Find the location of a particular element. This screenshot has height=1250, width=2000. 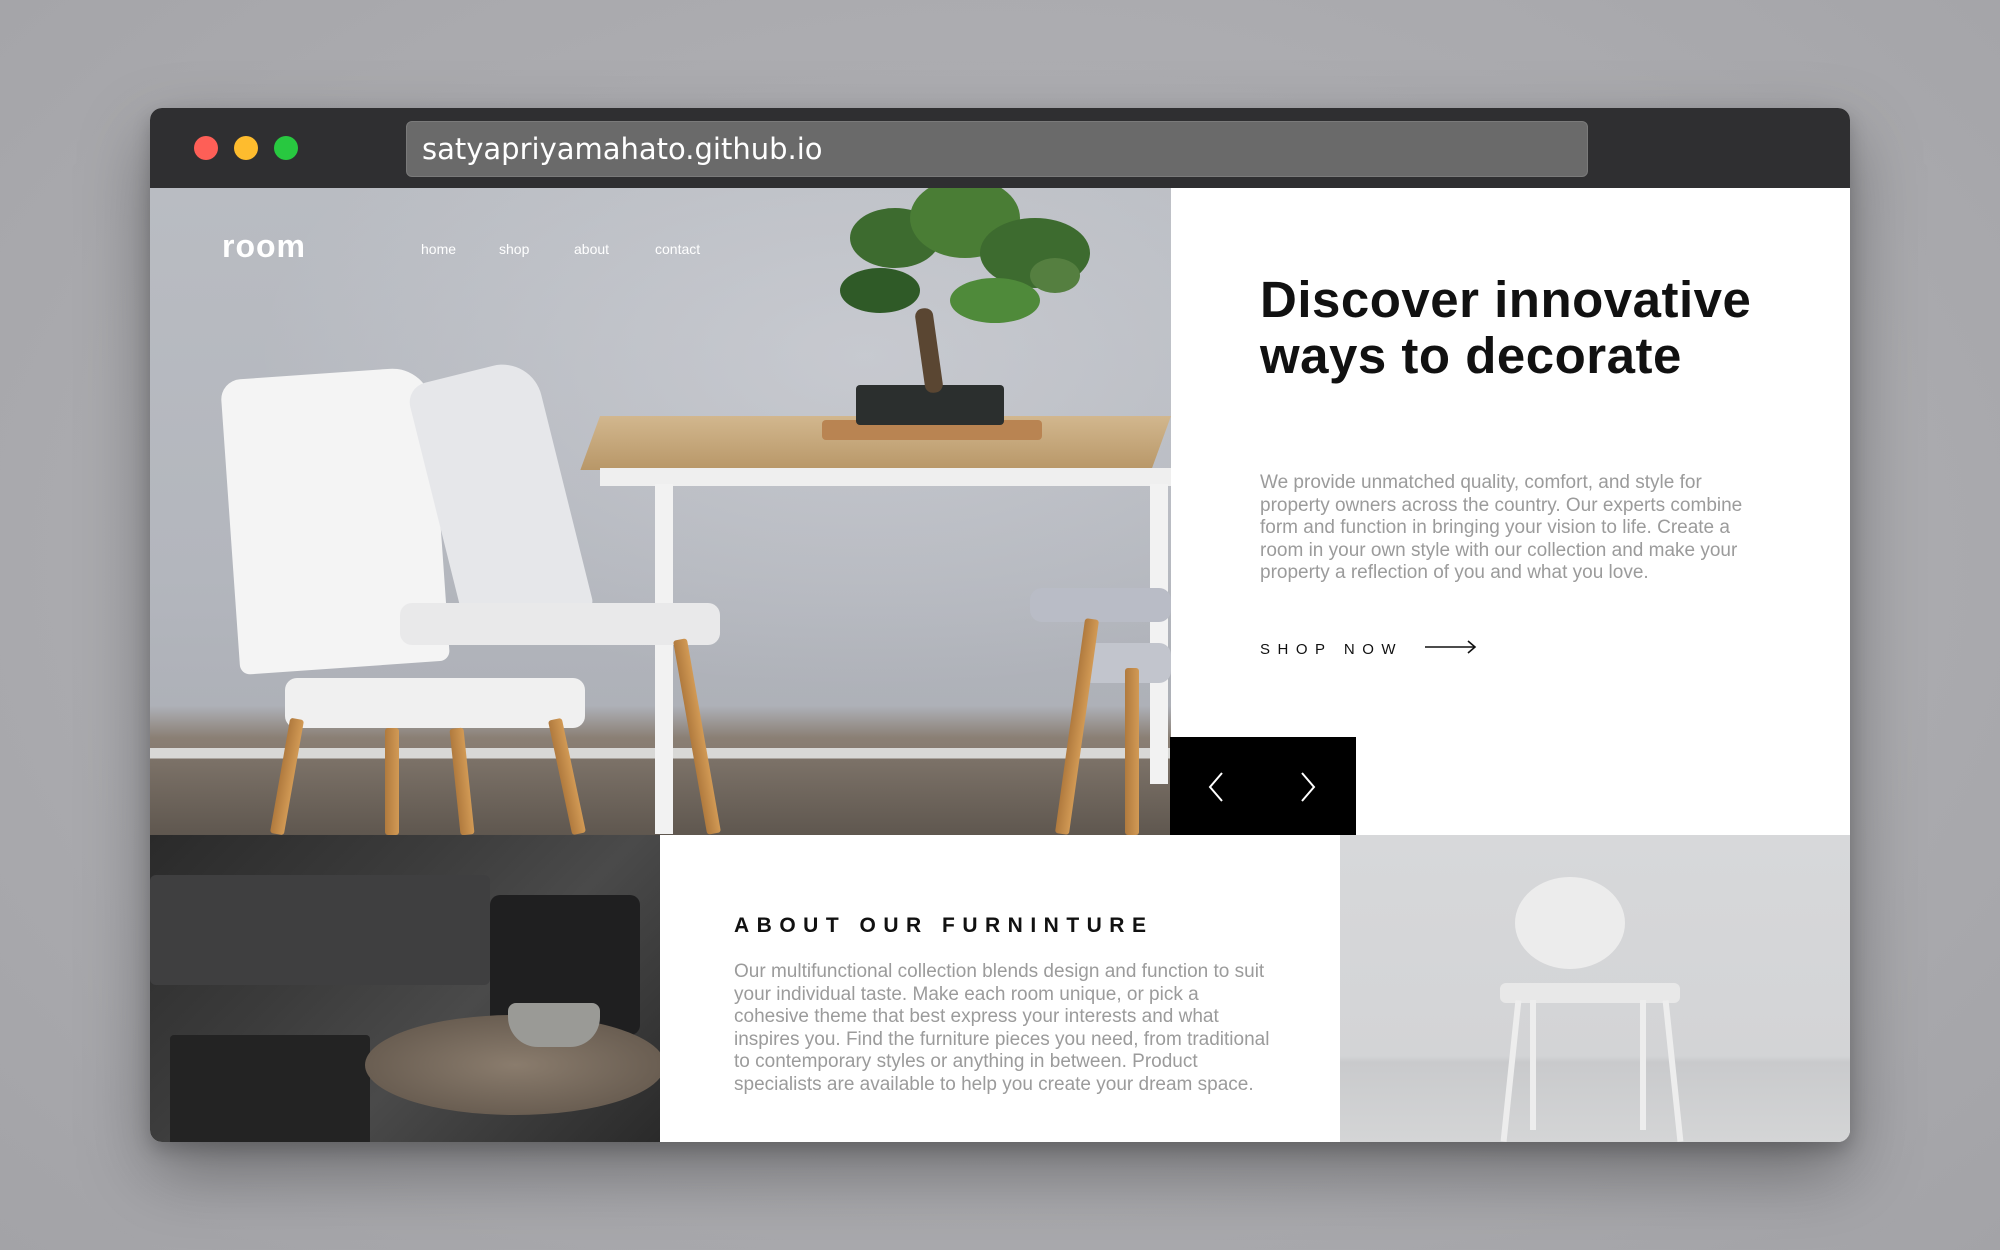

slider-controls is located at coordinates (1263, 786).